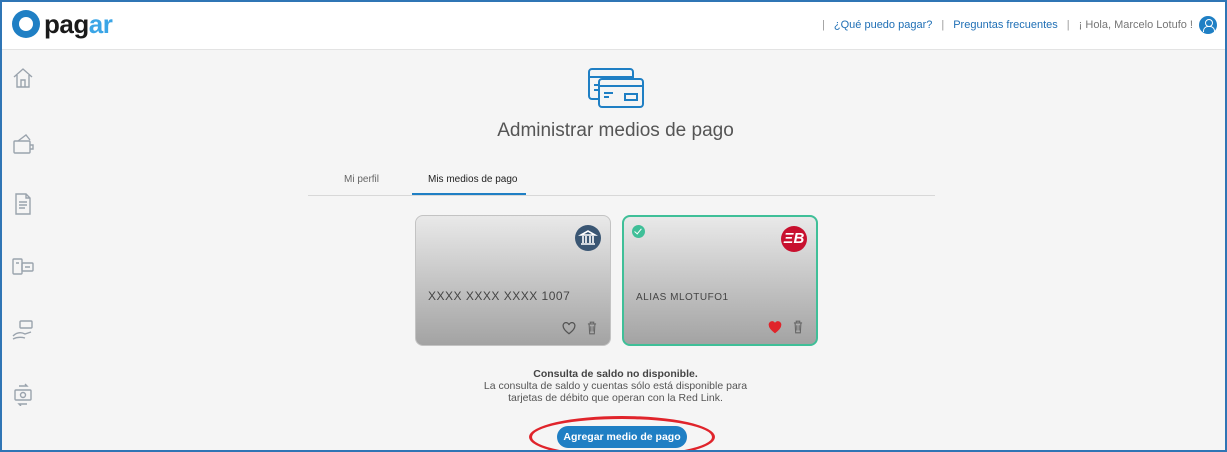  I want to click on payment-card: XXXX XXXX XXXX 1007, so click(513, 280).